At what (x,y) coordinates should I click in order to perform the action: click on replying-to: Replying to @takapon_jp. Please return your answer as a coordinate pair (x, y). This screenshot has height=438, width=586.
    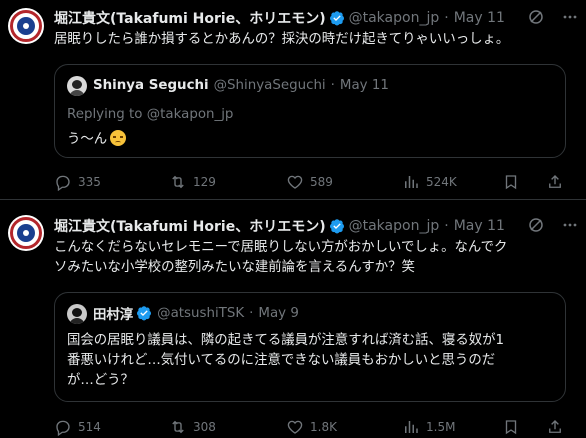
    Looking at the image, I should click on (150, 114).